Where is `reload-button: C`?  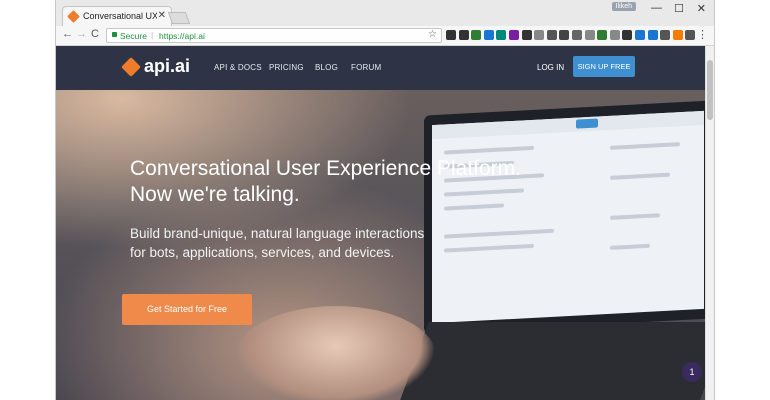
reload-button: C is located at coordinates (95, 34).